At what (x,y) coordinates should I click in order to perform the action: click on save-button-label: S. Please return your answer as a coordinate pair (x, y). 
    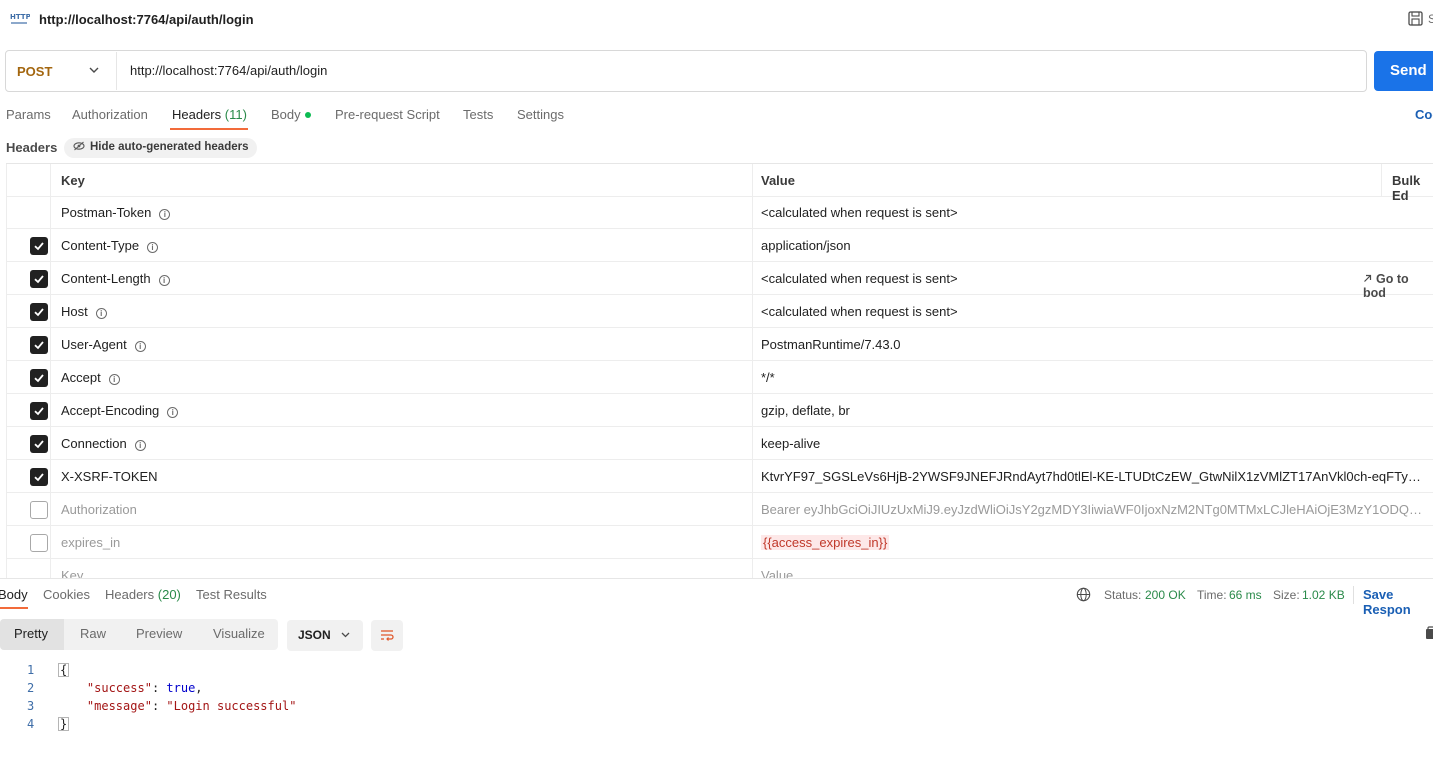
    Looking at the image, I should click on (1430, 19).